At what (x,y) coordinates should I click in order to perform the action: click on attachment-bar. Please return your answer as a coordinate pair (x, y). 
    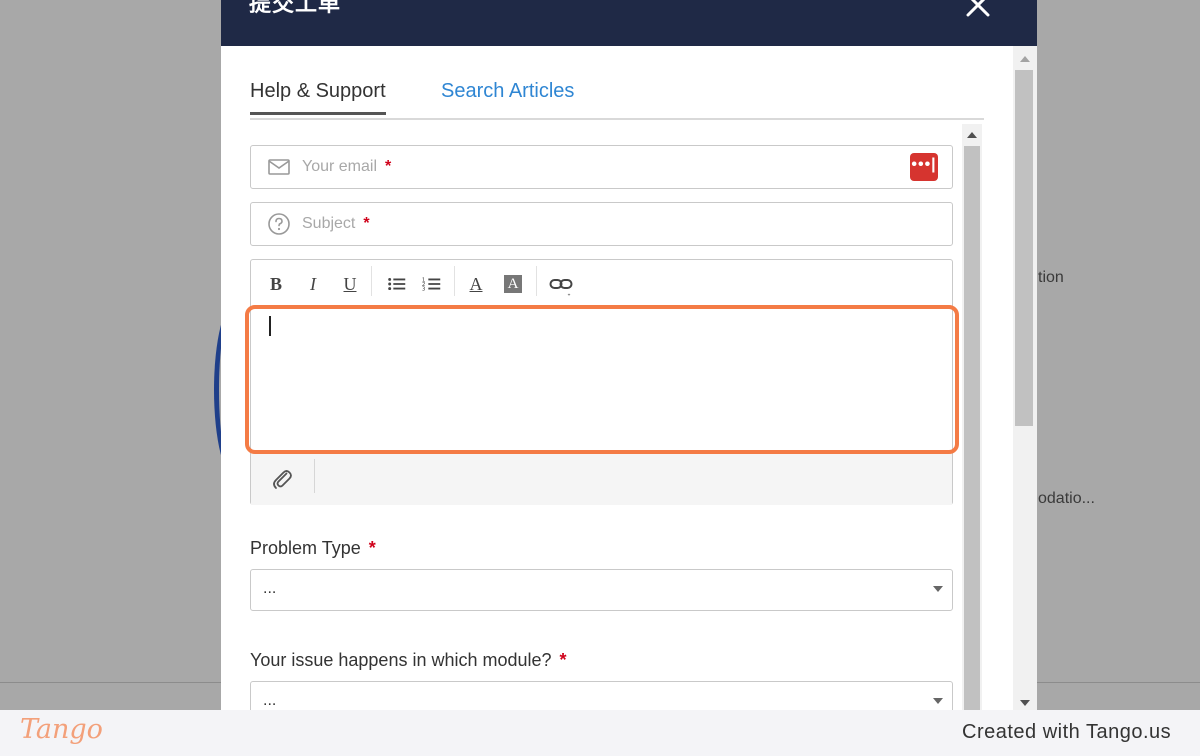
    Looking at the image, I should click on (601, 478).